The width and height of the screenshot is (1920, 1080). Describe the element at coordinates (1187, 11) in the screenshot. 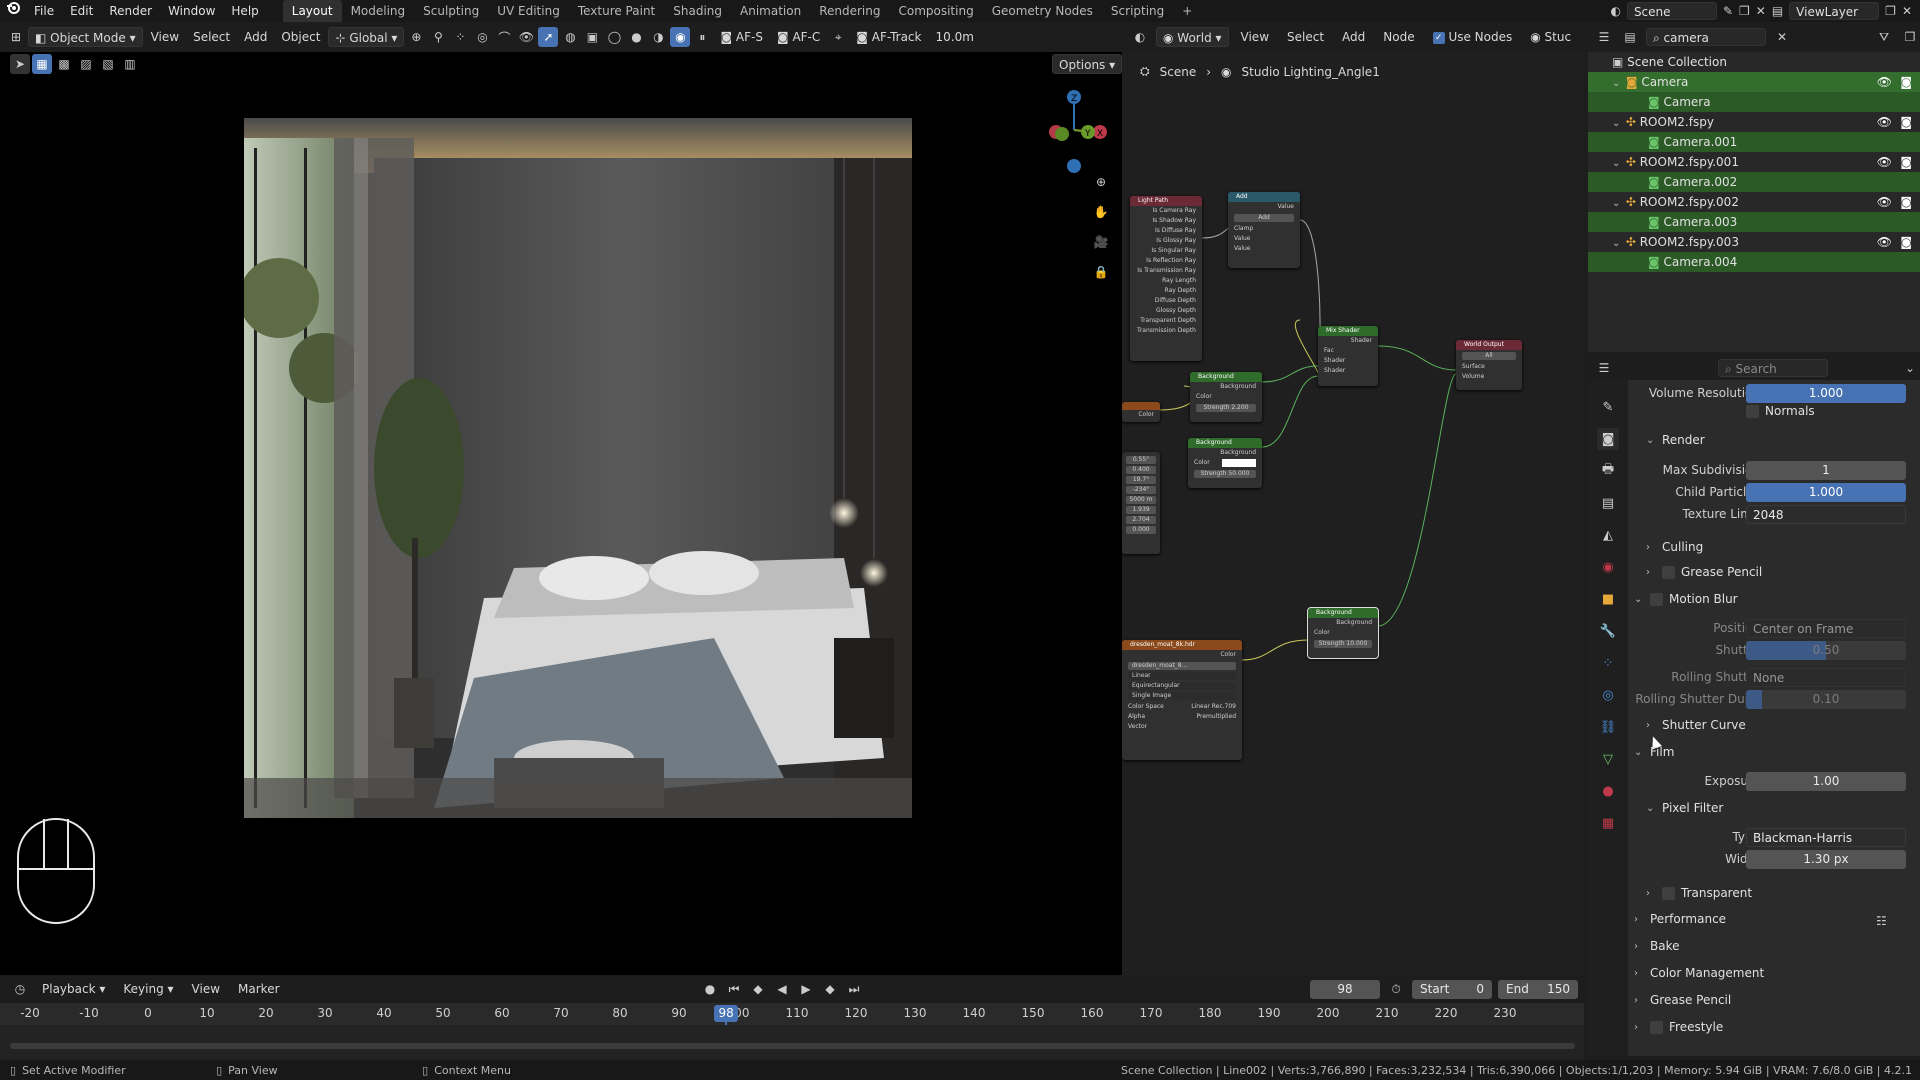

I see `add-workspace-icon: +` at that location.